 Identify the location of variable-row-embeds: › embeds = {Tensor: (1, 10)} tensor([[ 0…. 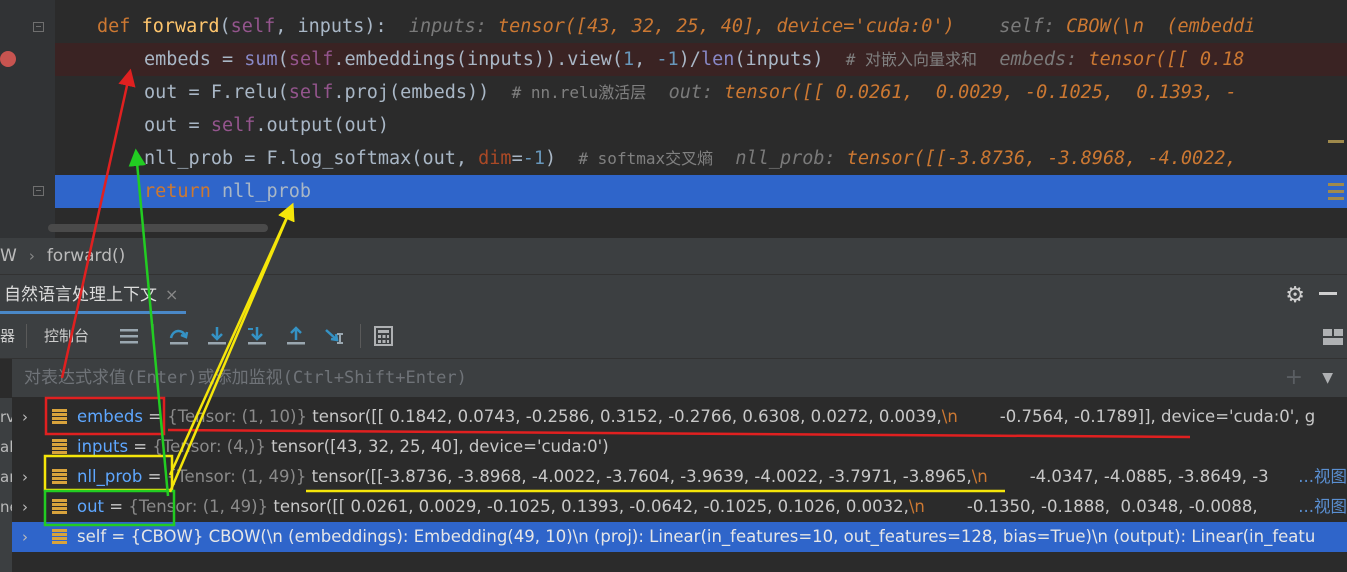
(679, 417).